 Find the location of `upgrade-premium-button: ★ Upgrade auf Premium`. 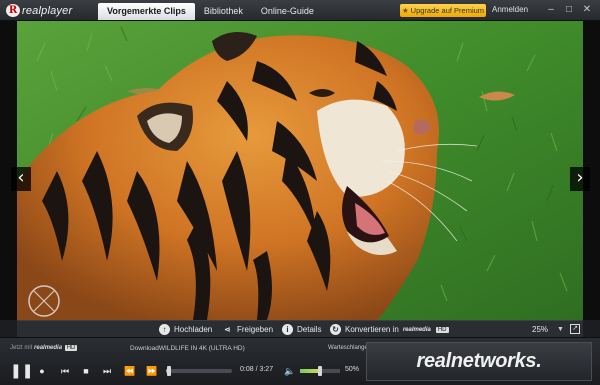

upgrade-premium-button: ★ Upgrade auf Premium is located at coordinates (443, 10).